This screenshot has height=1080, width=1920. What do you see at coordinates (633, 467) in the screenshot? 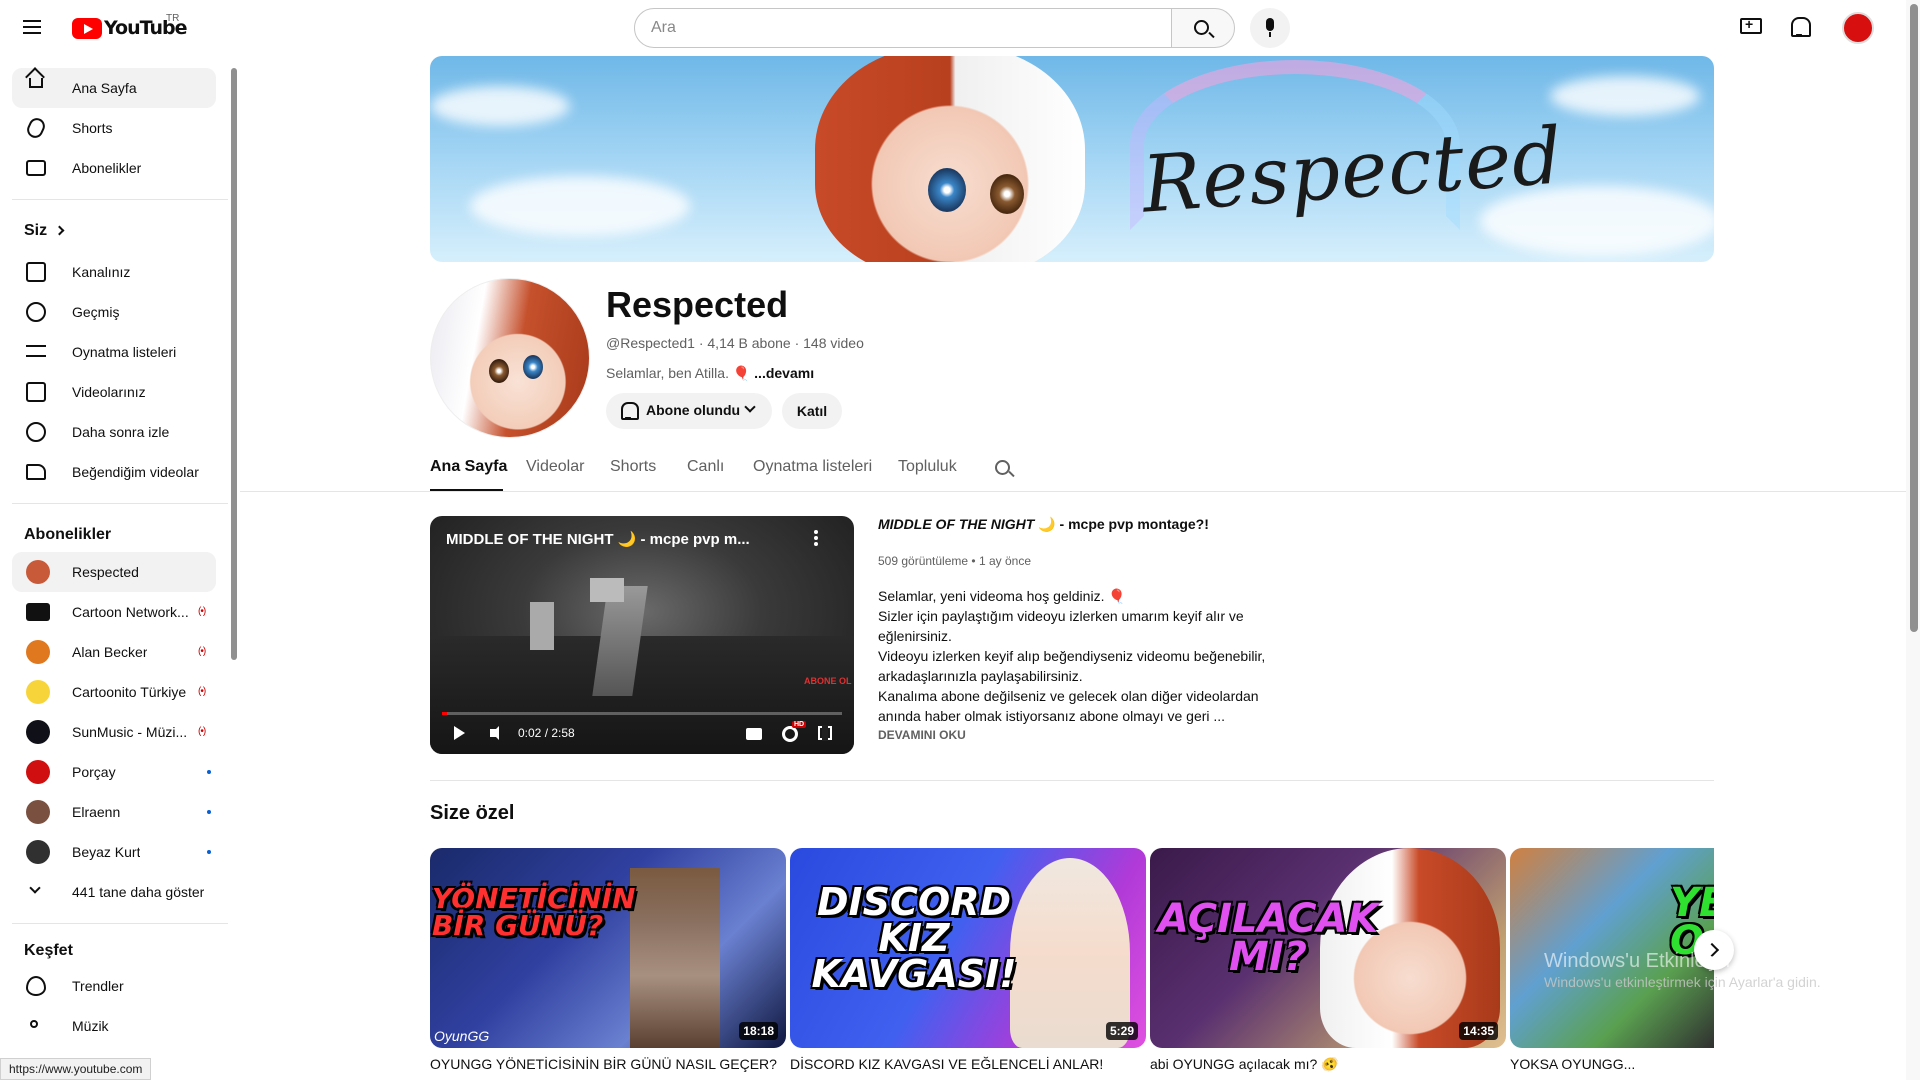
I see `tab-shorts: Shorts` at bounding box center [633, 467].